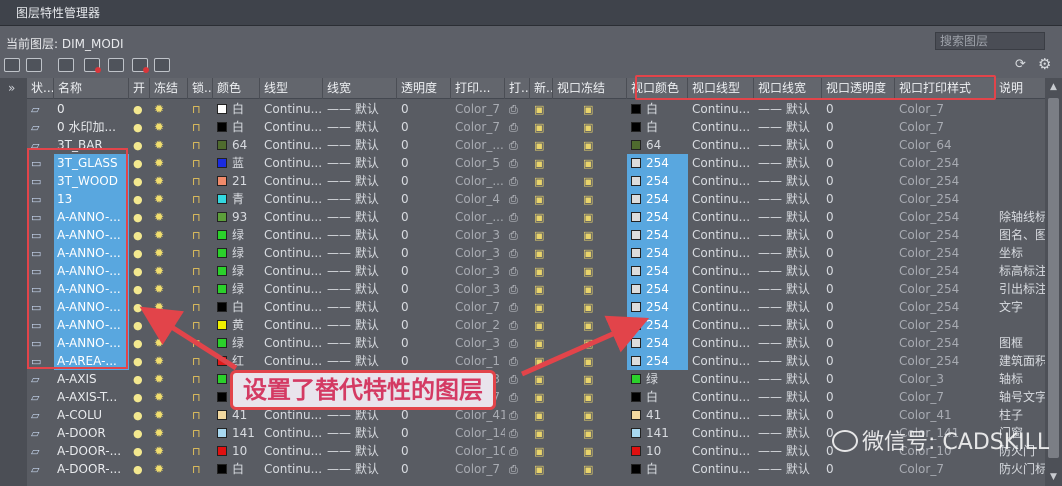 Image resolution: width=1062 pixels, height=486 pixels. What do you see at coordinates (1053, 477) in the screenshot?
I see `scroll-down-icon: ▼` at bounding box center [1053, 477].